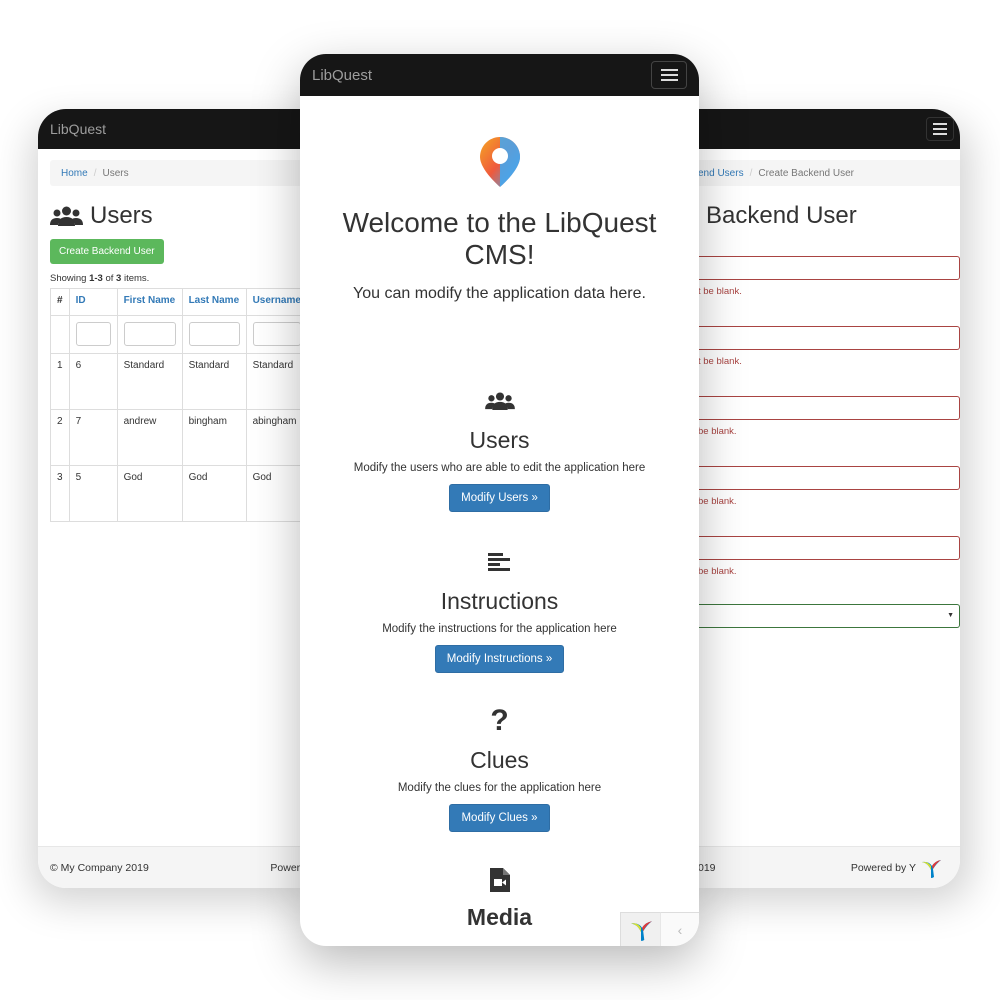 Image resolution: width=1000 pixels, height=1000 pixels. What do you see at coordinates (721, 173) in the screenshot?
I see `breadcrumb-backend-users-link: end Users` at bounding box center [721, 173].